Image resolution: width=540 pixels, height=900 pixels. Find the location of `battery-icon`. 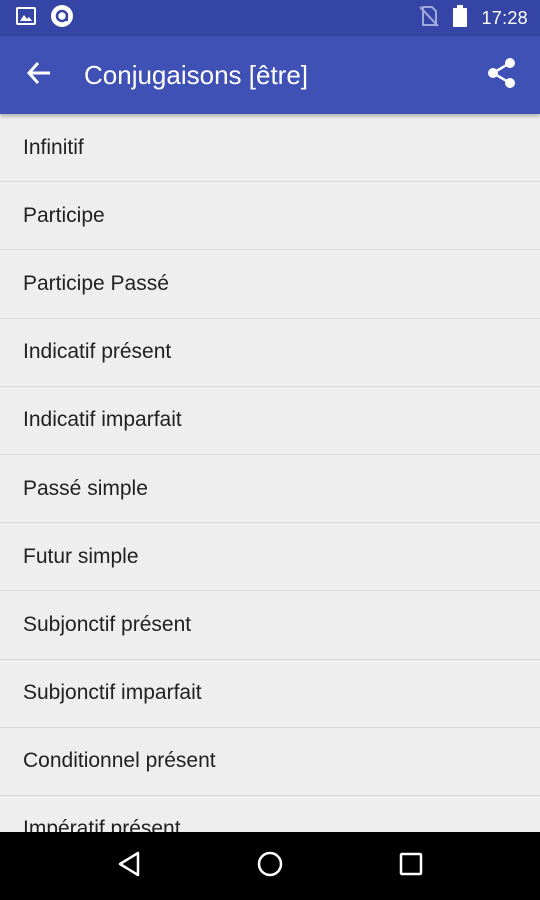

battery-icon is located at coordinates (460, 18).